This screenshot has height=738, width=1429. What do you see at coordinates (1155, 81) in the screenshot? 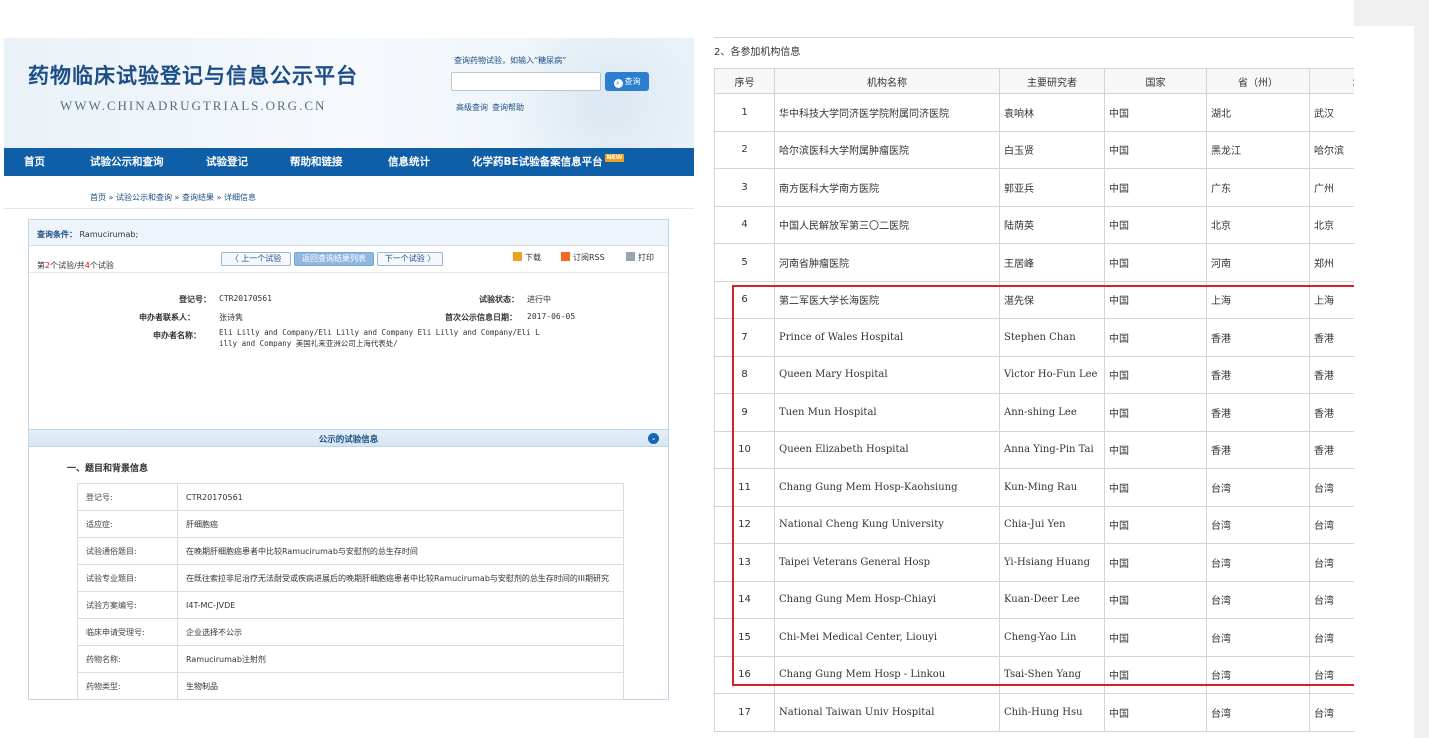
I see `col-header-country: 国家` at bounding box center [1155, 81].